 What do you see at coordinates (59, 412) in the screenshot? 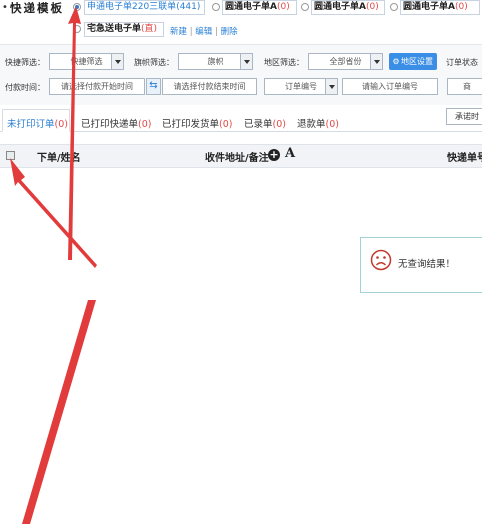
I see `annotation-arrow-stroke` at bounding box center [59, 412].